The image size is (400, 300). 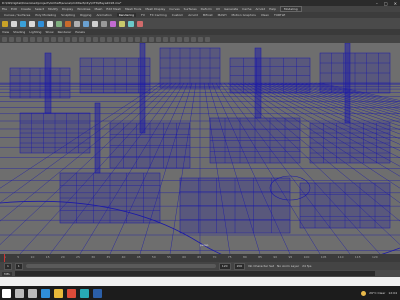 What do you see at coordinates (85, 15) in the screenshot?
I see `shelf-tab: Rigging` at bounding box center [85, 15].